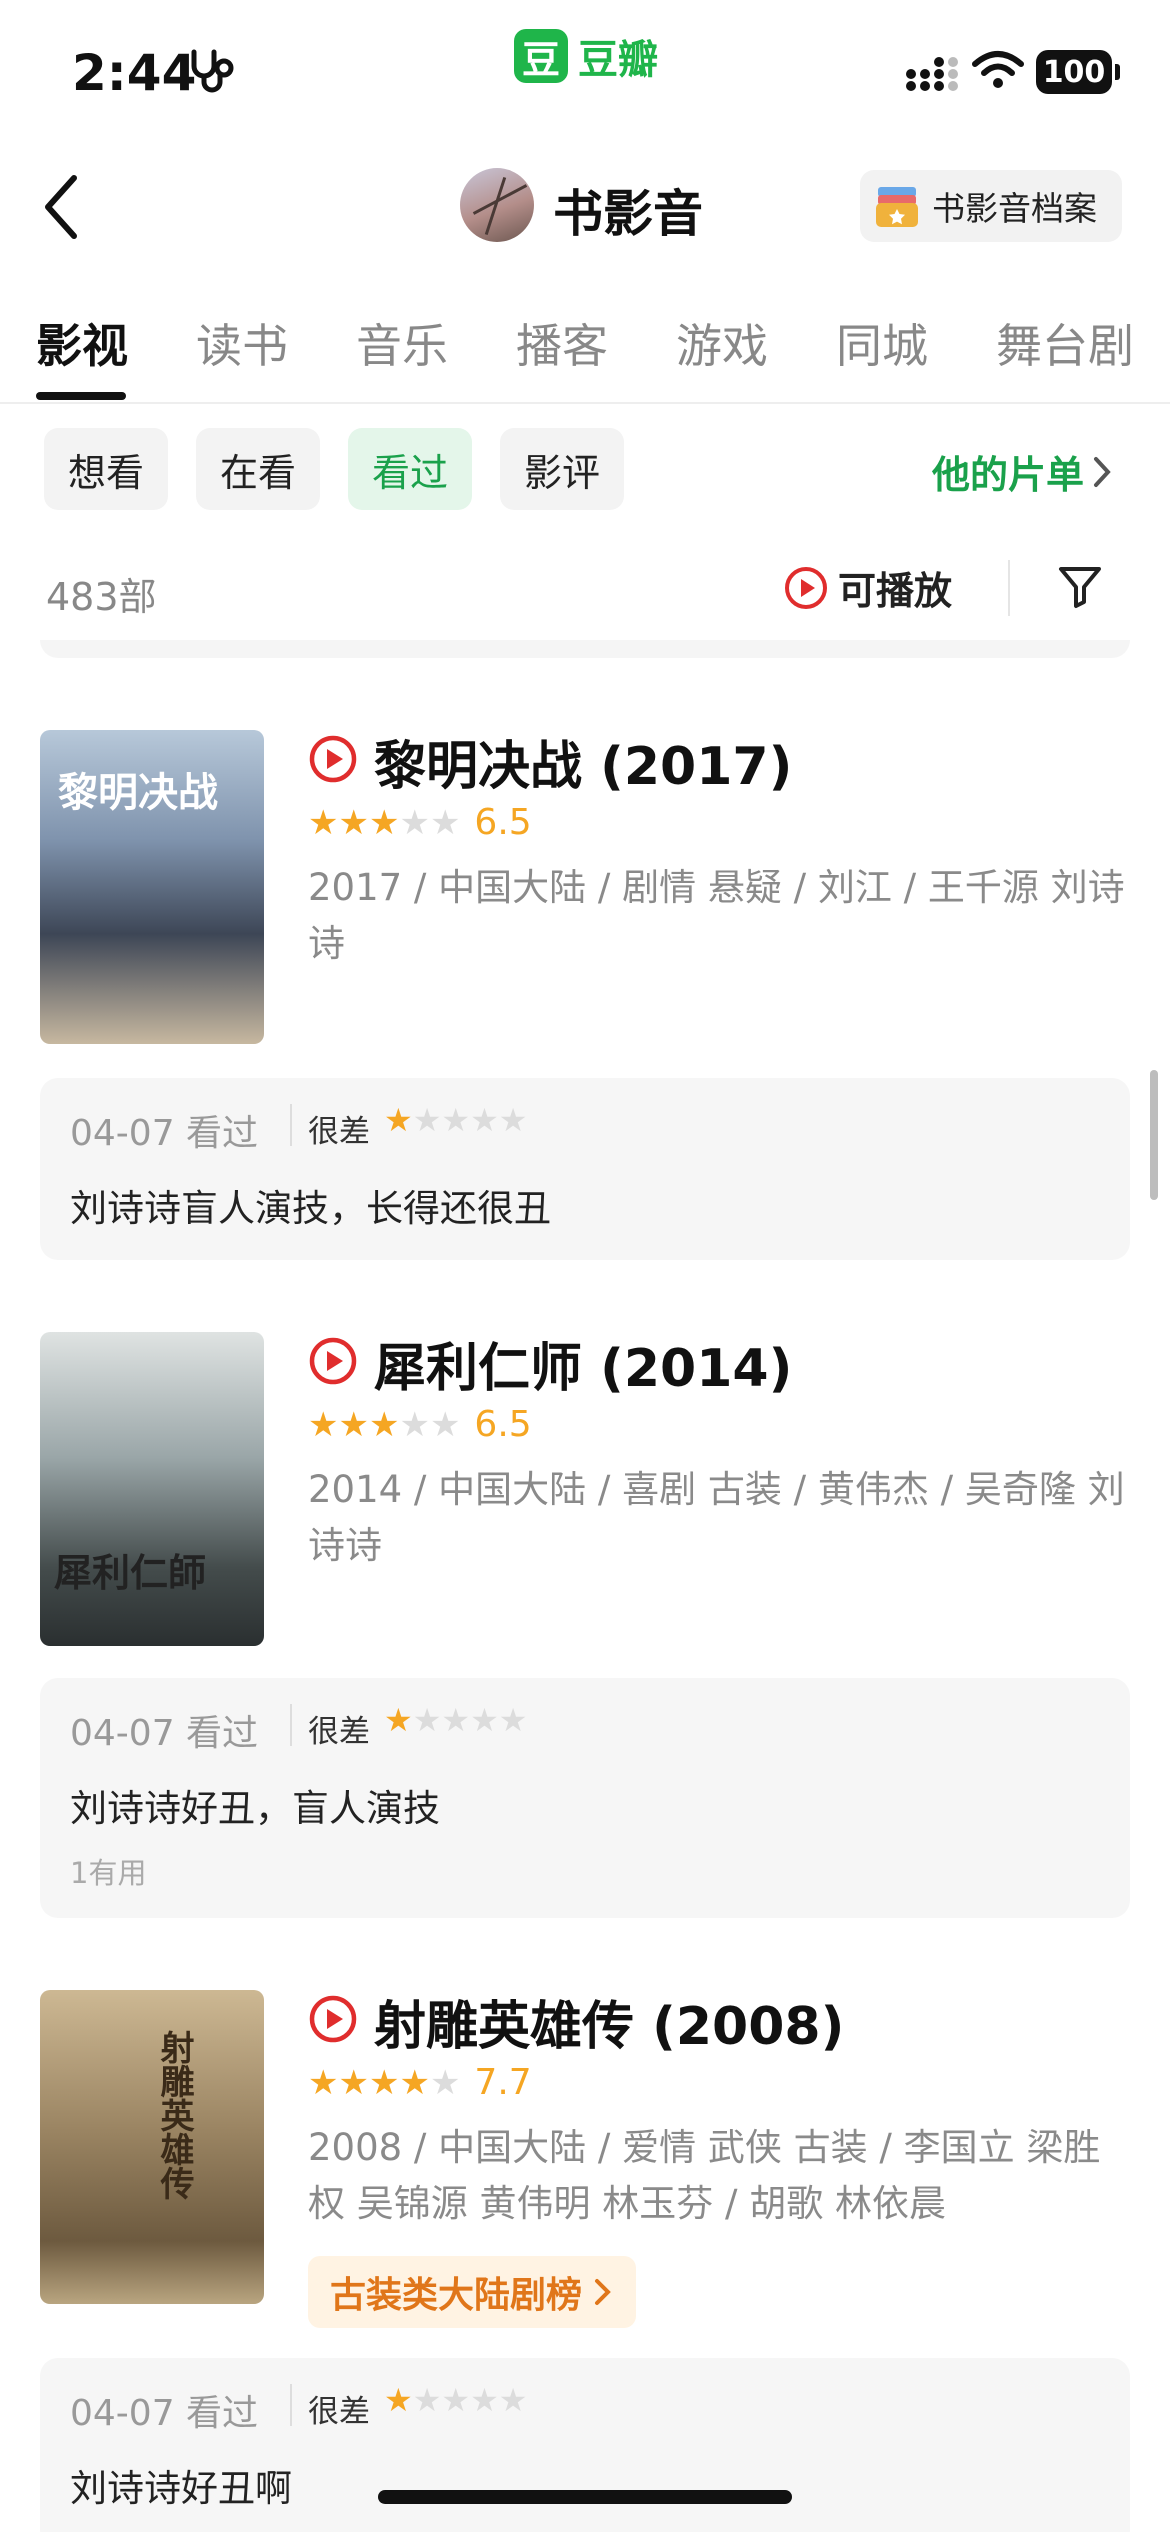 This screenshot has width=1170, height=2532. What do you see at coordinates (609, 2021) in the screenshot?
I see `movie-title: 射雕英雄传 (2008)` at bounding box center [609, 2021].